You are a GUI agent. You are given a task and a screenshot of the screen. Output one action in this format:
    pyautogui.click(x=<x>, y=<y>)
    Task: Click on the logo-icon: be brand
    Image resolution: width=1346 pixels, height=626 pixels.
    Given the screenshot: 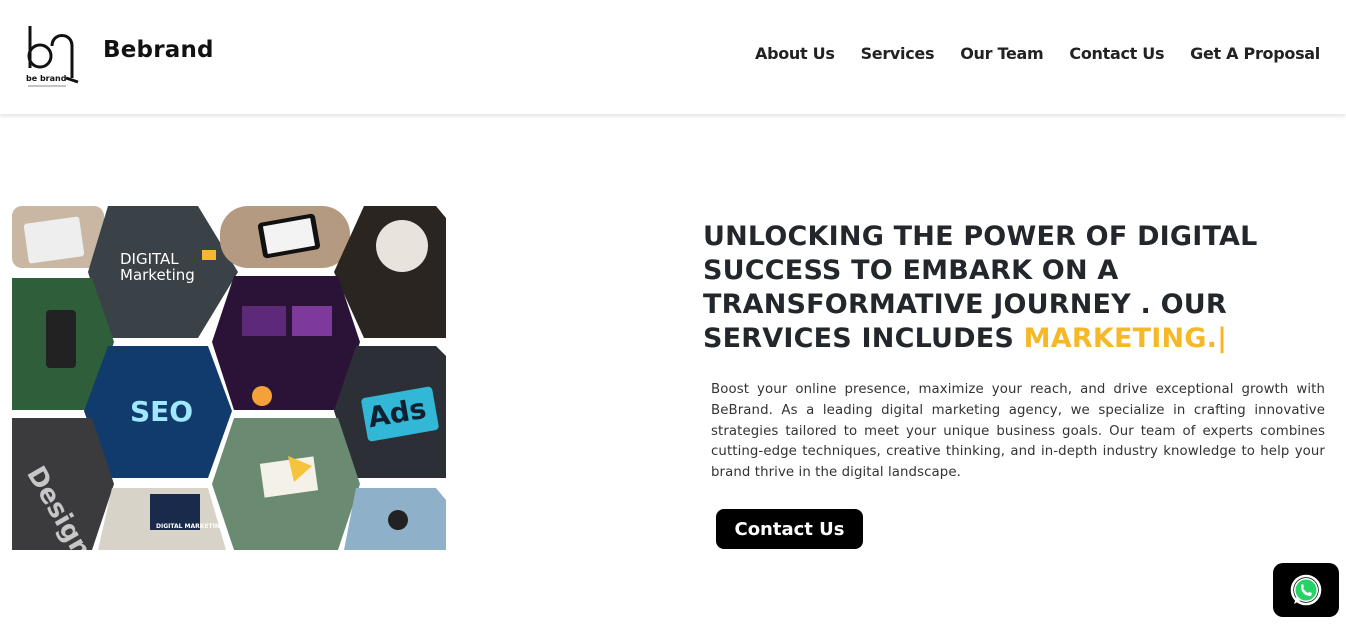 What is the action you would take?
    pyautogui.click(x=52, y=56)
    